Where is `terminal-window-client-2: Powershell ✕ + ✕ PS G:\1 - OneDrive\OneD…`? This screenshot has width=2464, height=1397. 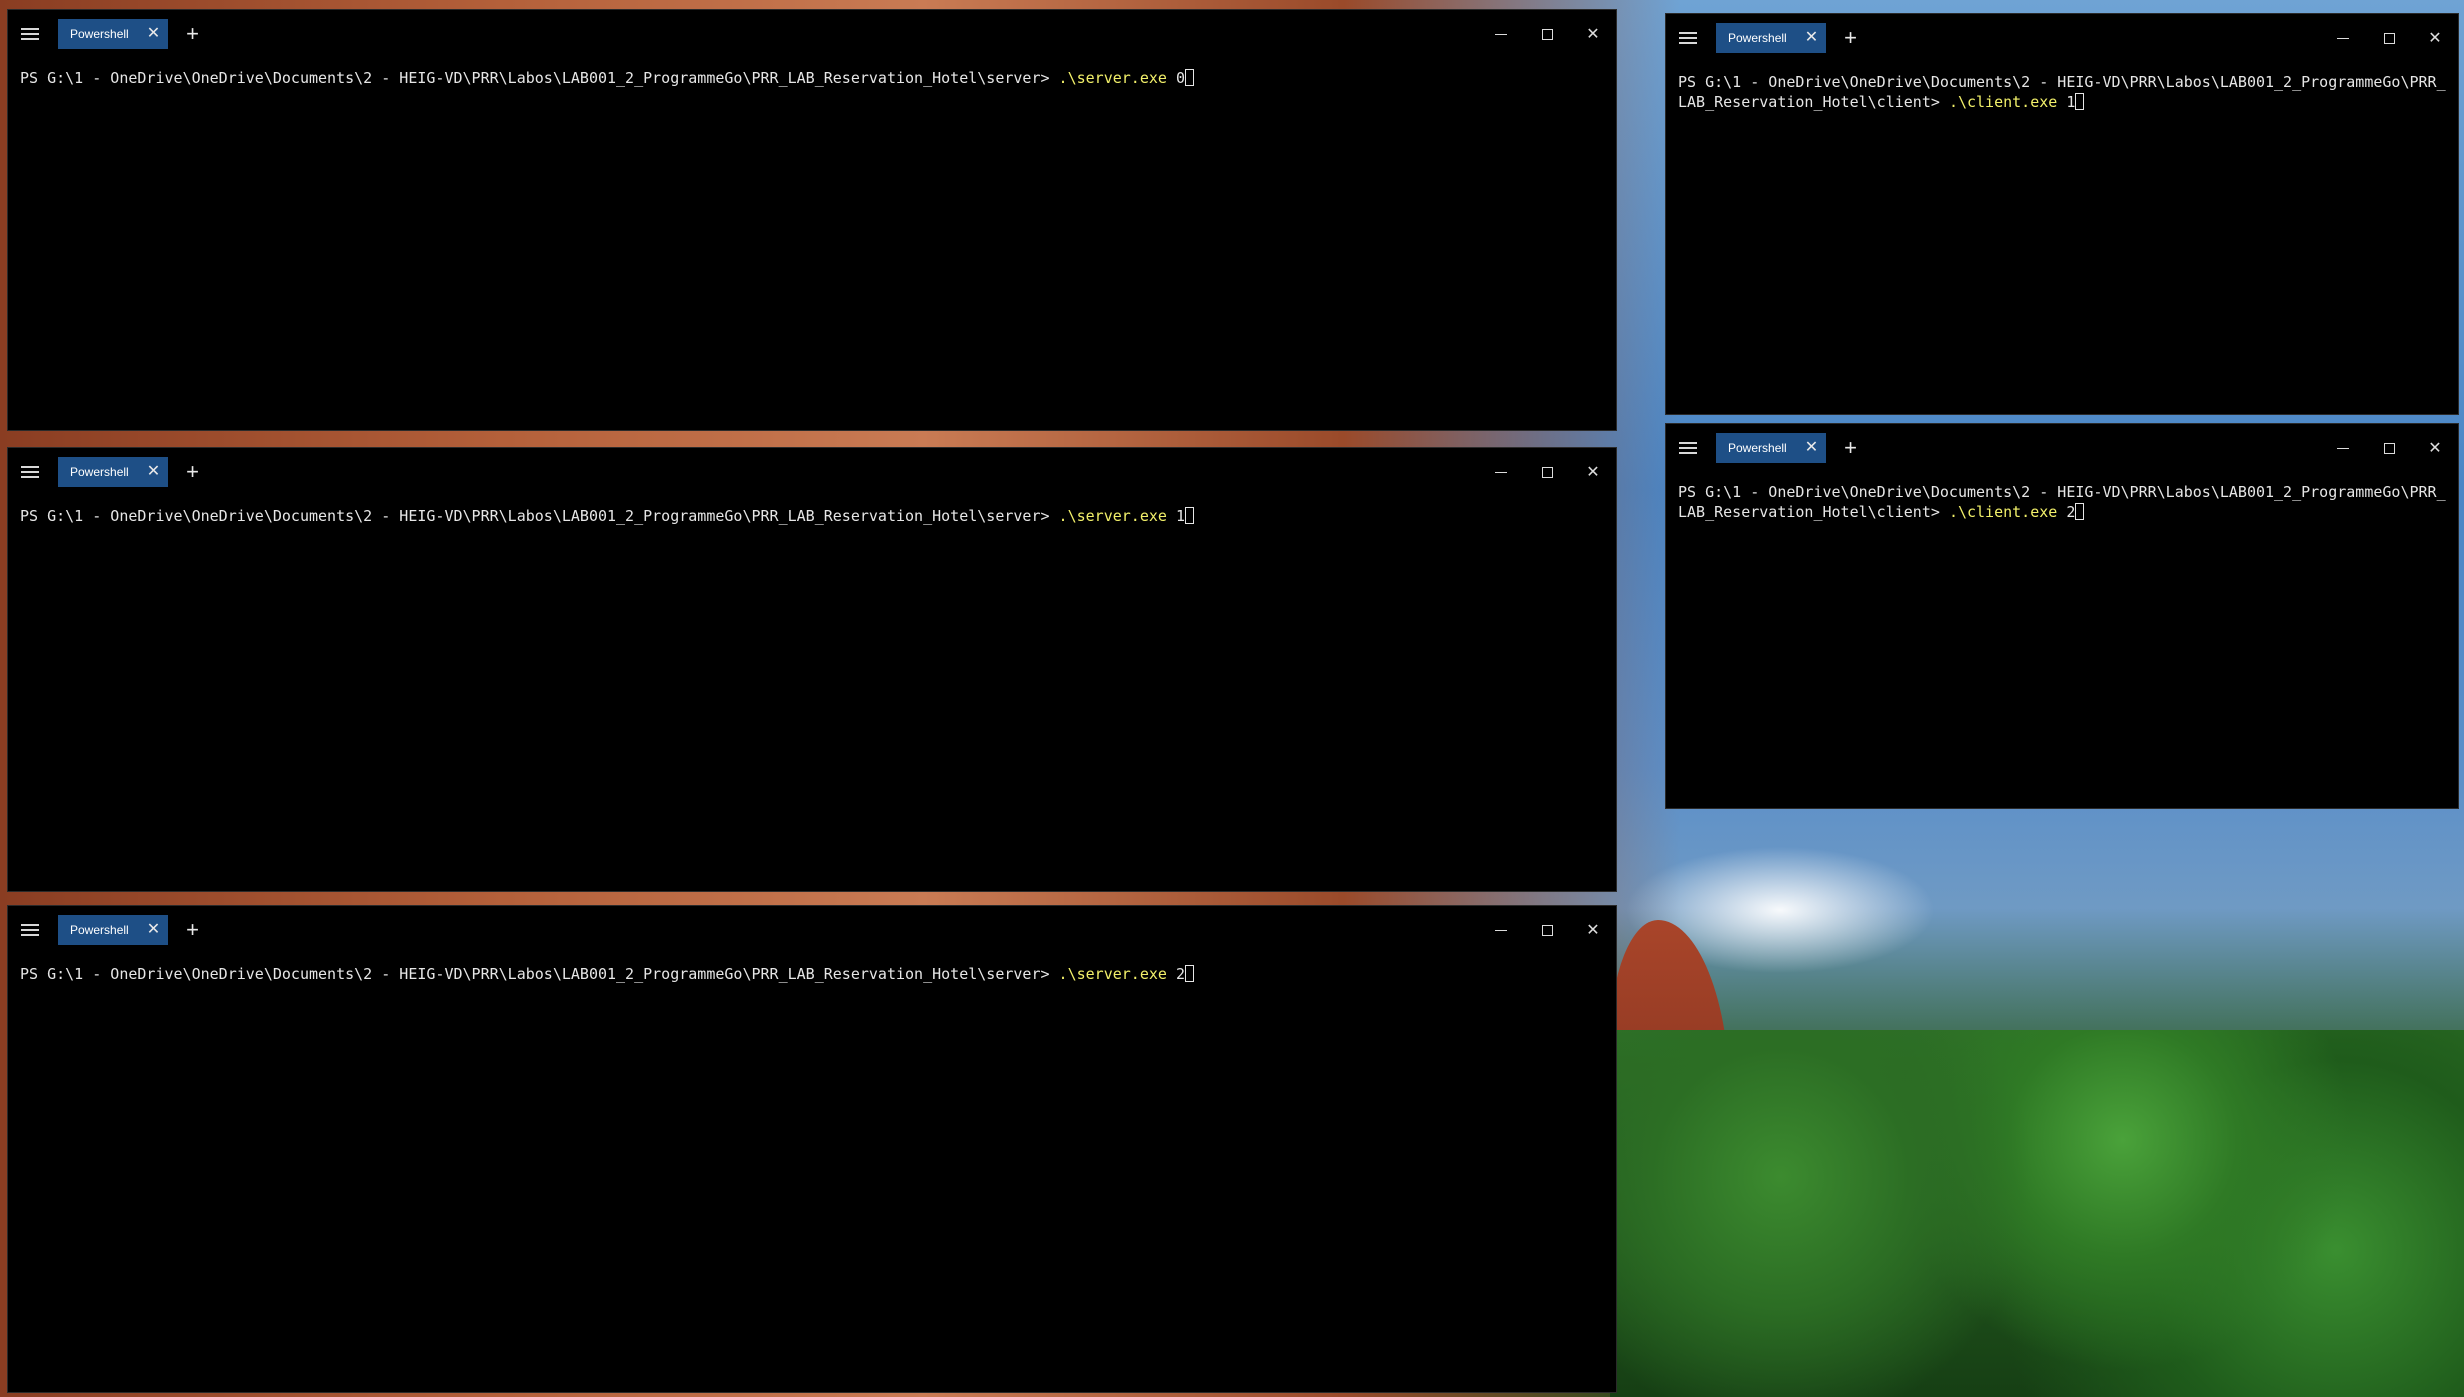
terminal-window-client-2: Powershell ✕ + ✕ PS G:\1 - OneDrive\OneD… is located at coordinates (2062, 616).